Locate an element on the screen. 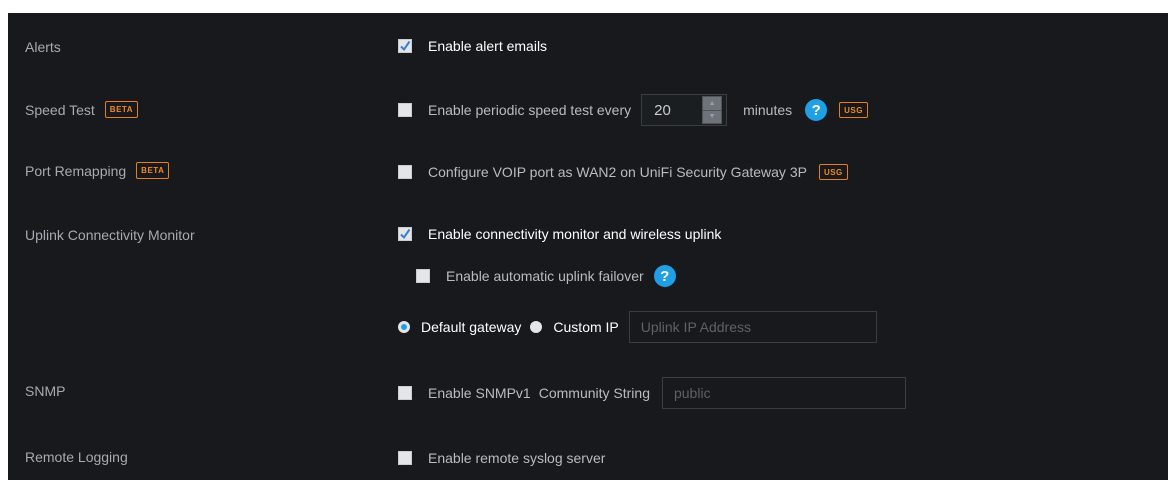  default-gateway-label: Default gateway is located at coordinates (471, 327).